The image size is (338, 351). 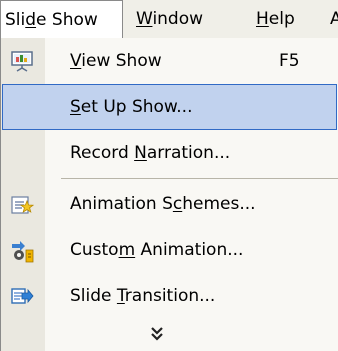 What do you see at coordinates (67, 20) in the screenshot?
I see `menu-slide-show-label-part: e Show` at bounding box center [67, 20].